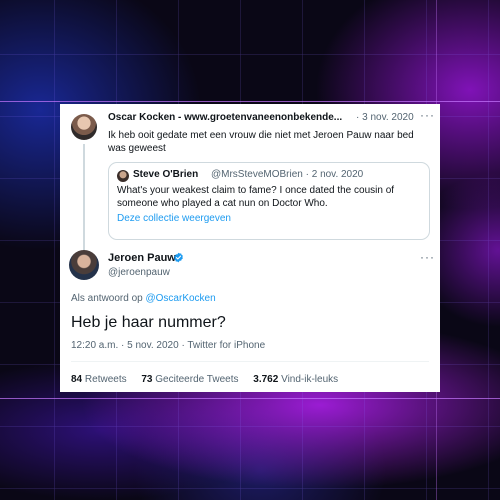 Image resolution: width=500 pixels, height=500 pixels. Describe the element at coordinates (385, 117) in the screenshot. I see `parent-timestamp: · 3 nov. 2020` at that location.